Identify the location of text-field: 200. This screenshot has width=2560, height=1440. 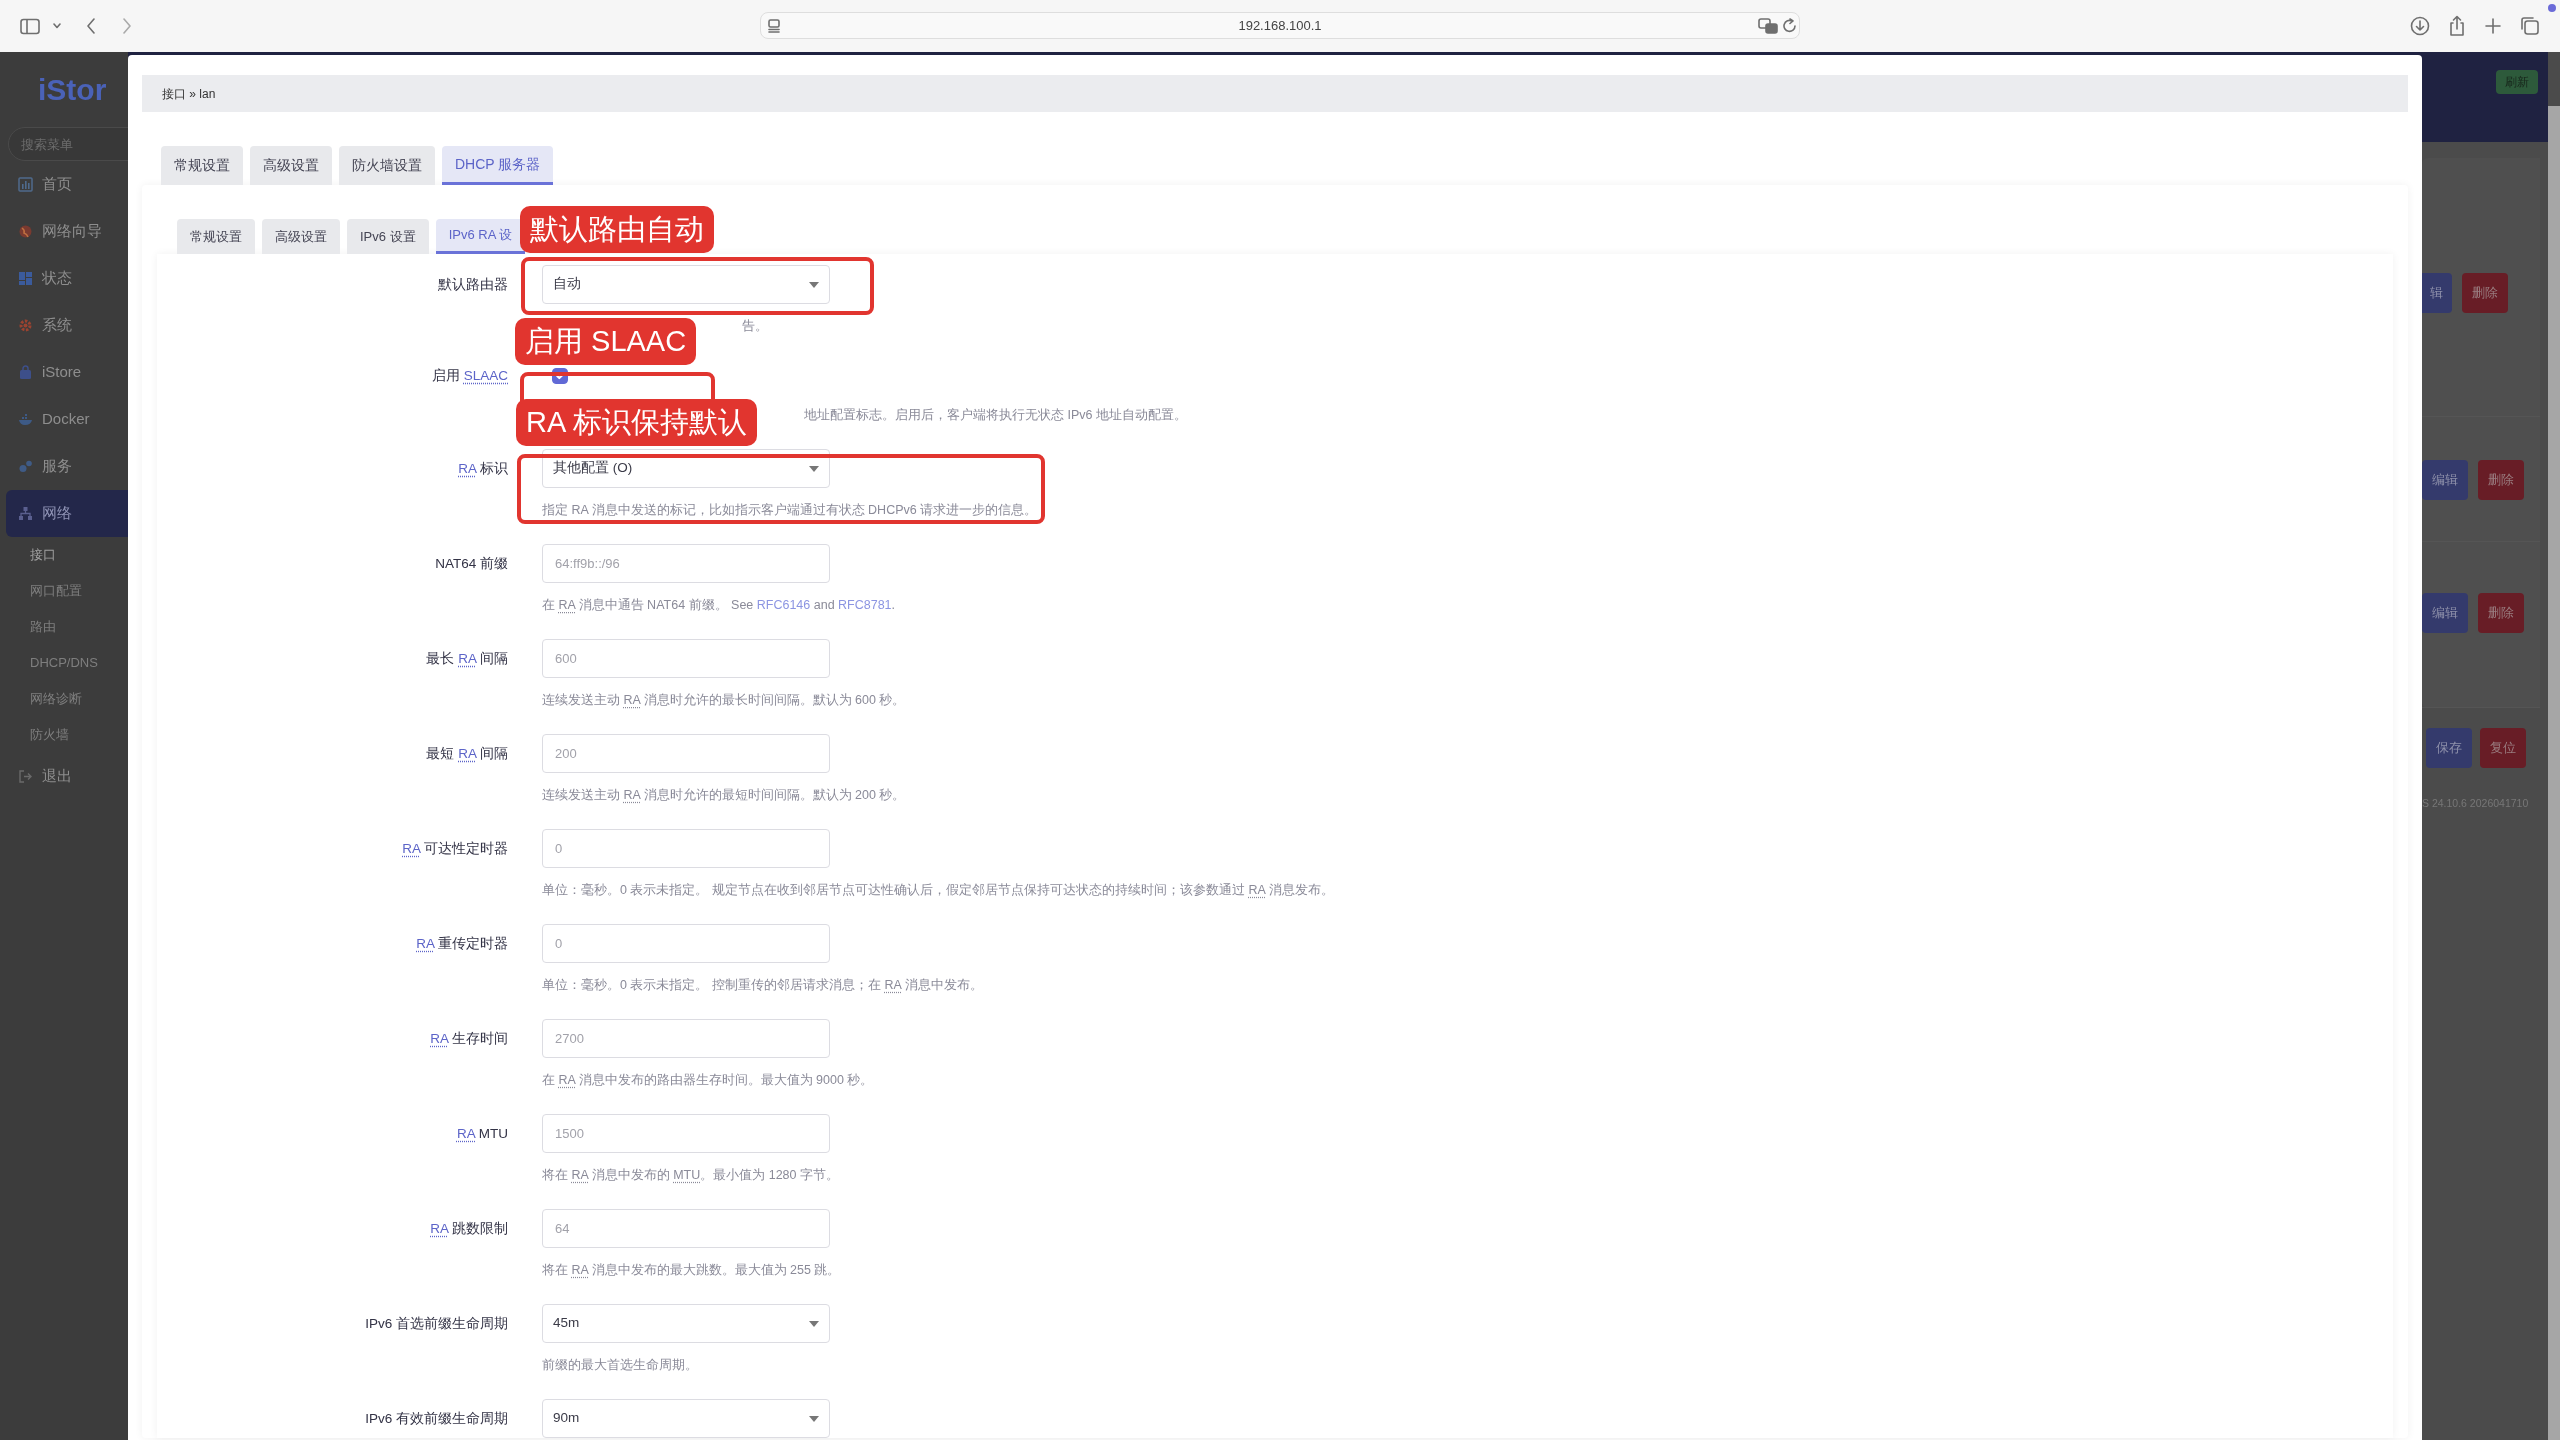
(686, 753).